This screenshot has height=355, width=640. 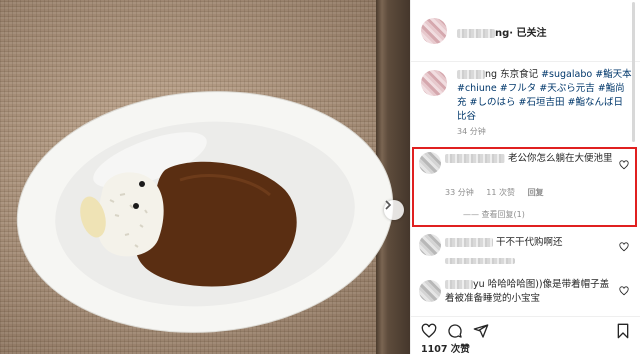 I want to click on comment-2-body: 干不干代购啊还, so click(x=529, y=243).